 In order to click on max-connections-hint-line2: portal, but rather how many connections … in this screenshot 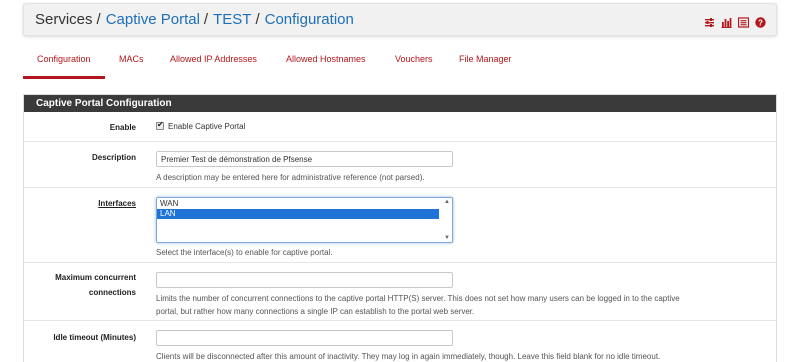, I will do `click(315, 311)`.